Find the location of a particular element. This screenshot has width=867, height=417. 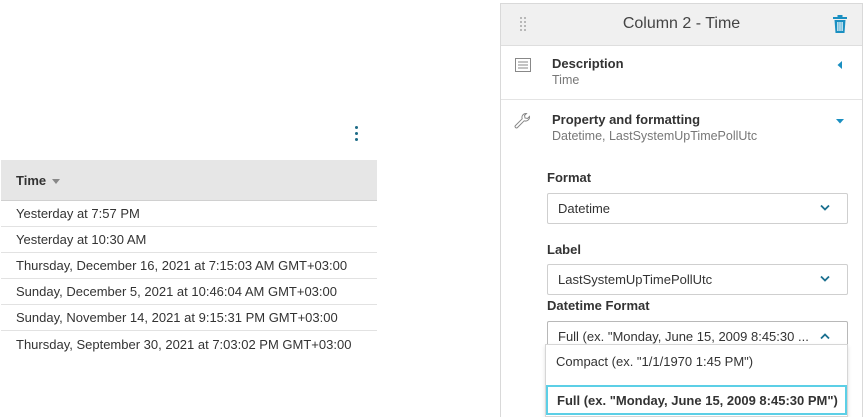

label-value: LastSystemUpTimePollUtc is located at coordinates (635, 279).